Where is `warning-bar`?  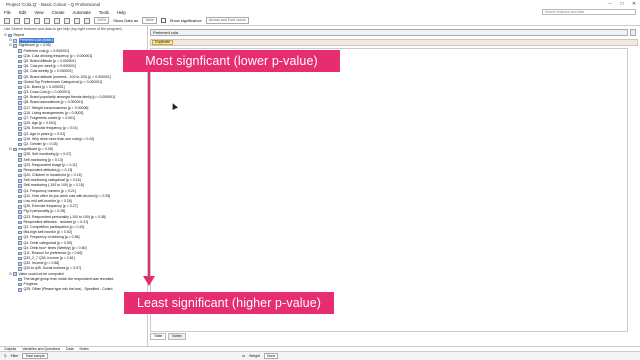
warning-bar is located at coordinates (394, 42).